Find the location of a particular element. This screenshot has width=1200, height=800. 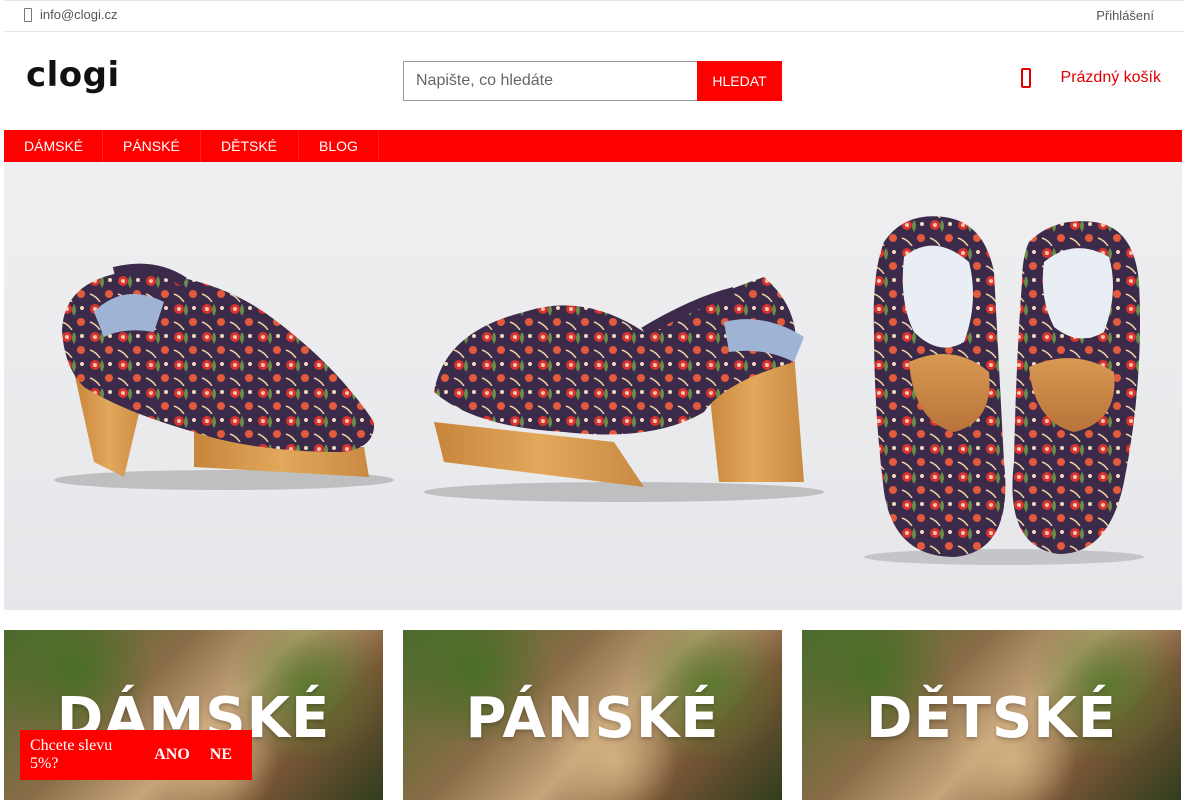

search-input is located at coordinates (550, 81).